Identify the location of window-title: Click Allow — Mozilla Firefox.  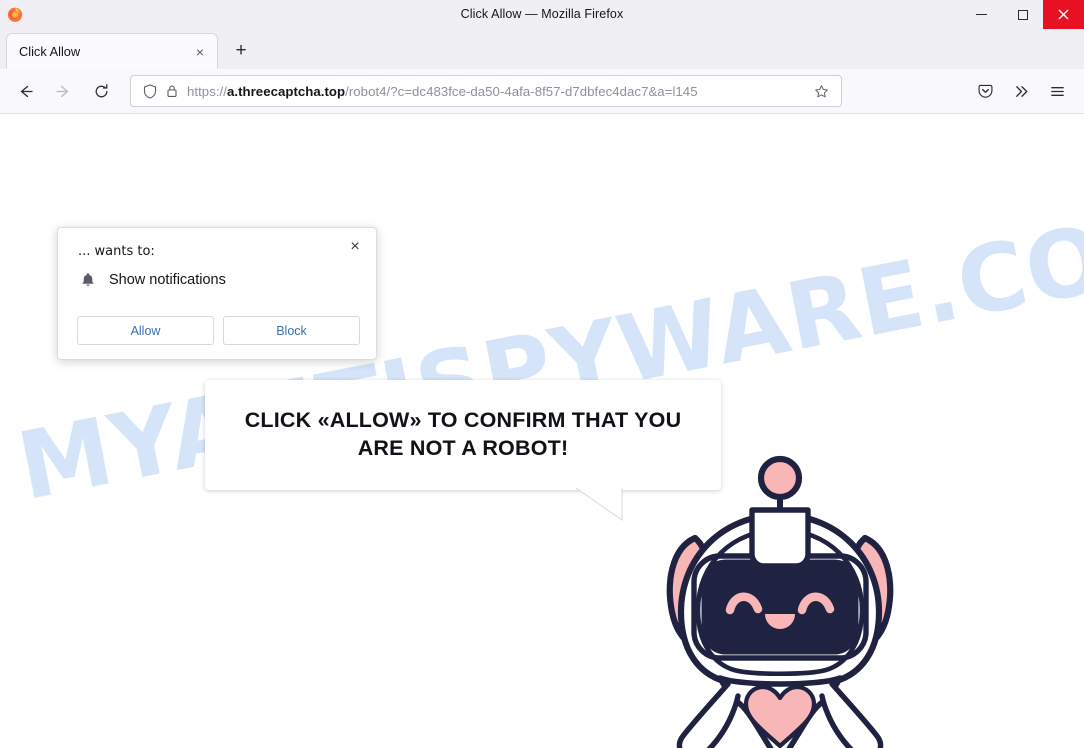
(542, 14).